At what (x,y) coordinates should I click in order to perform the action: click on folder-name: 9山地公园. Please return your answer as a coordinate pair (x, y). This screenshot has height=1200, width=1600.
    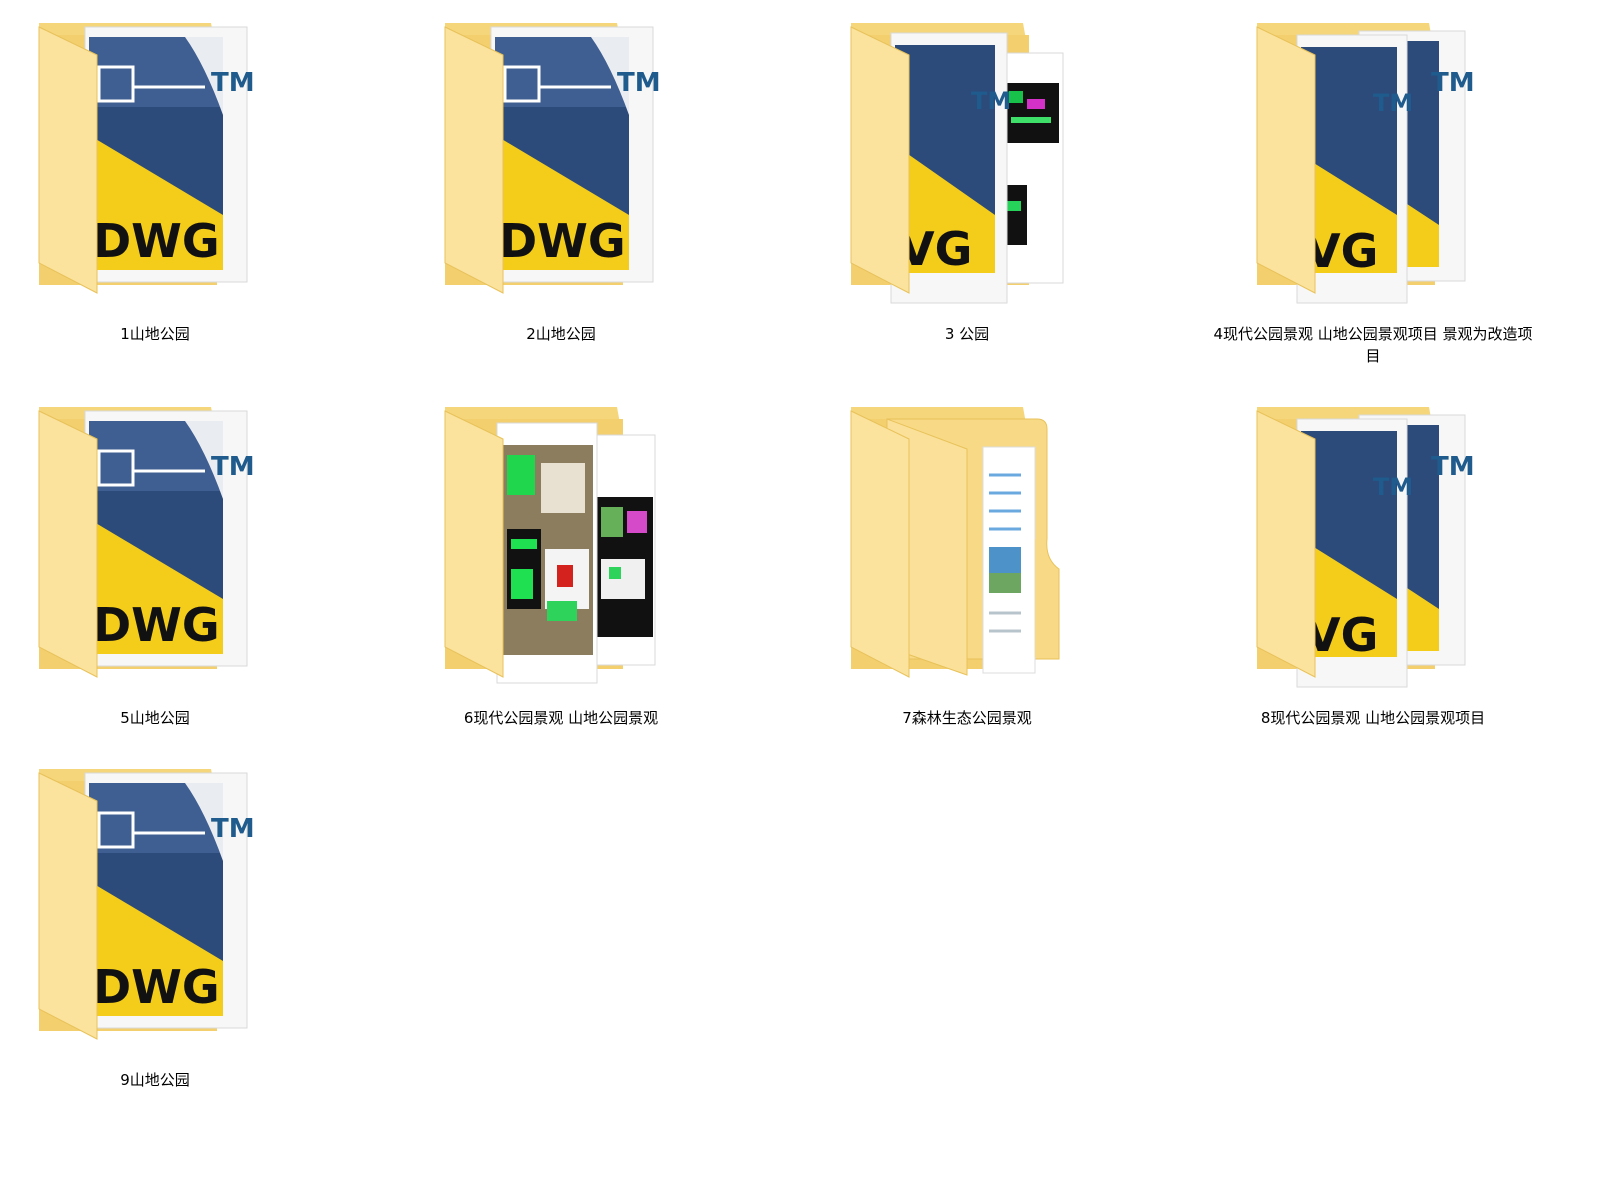
    Looking at the image, I should click on (155, 1080).